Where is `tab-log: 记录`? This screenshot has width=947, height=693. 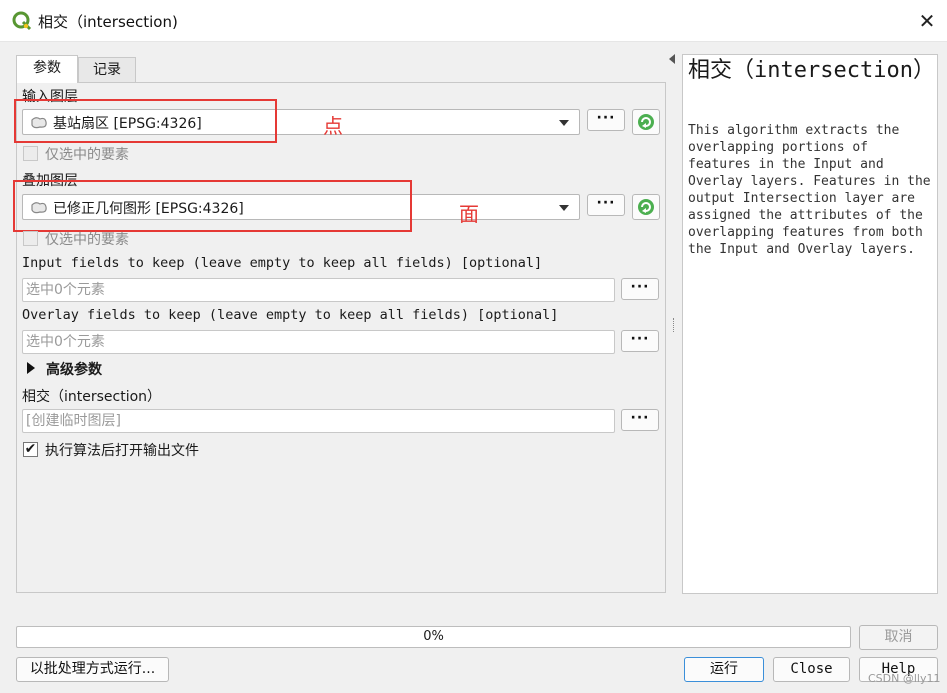
tab-log: 记录 is located at coordinates (107, 70).